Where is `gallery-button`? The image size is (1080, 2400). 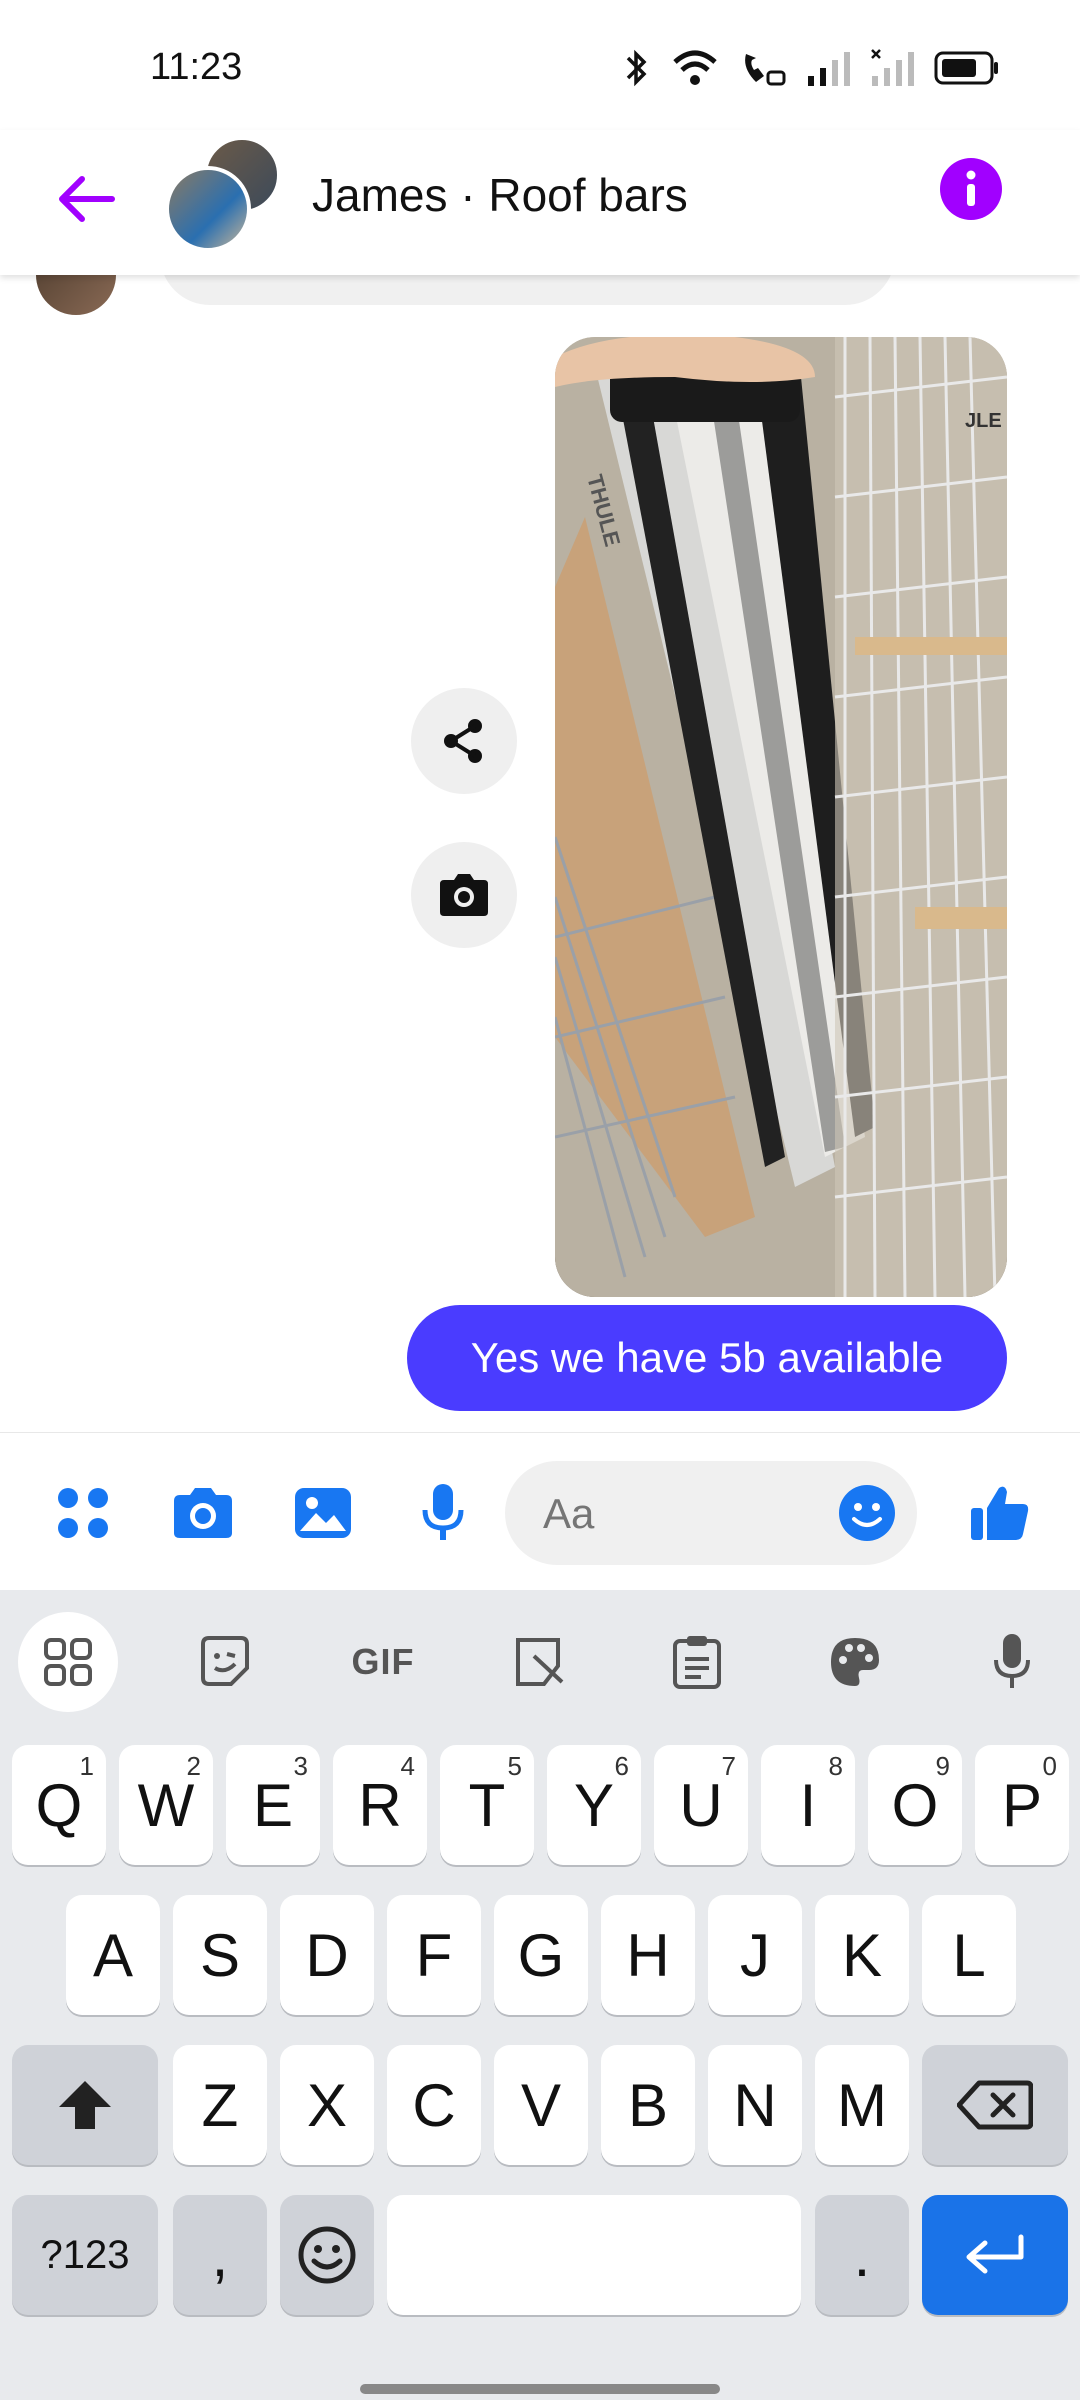
gallery-button is located at coordinates (323, 1513).